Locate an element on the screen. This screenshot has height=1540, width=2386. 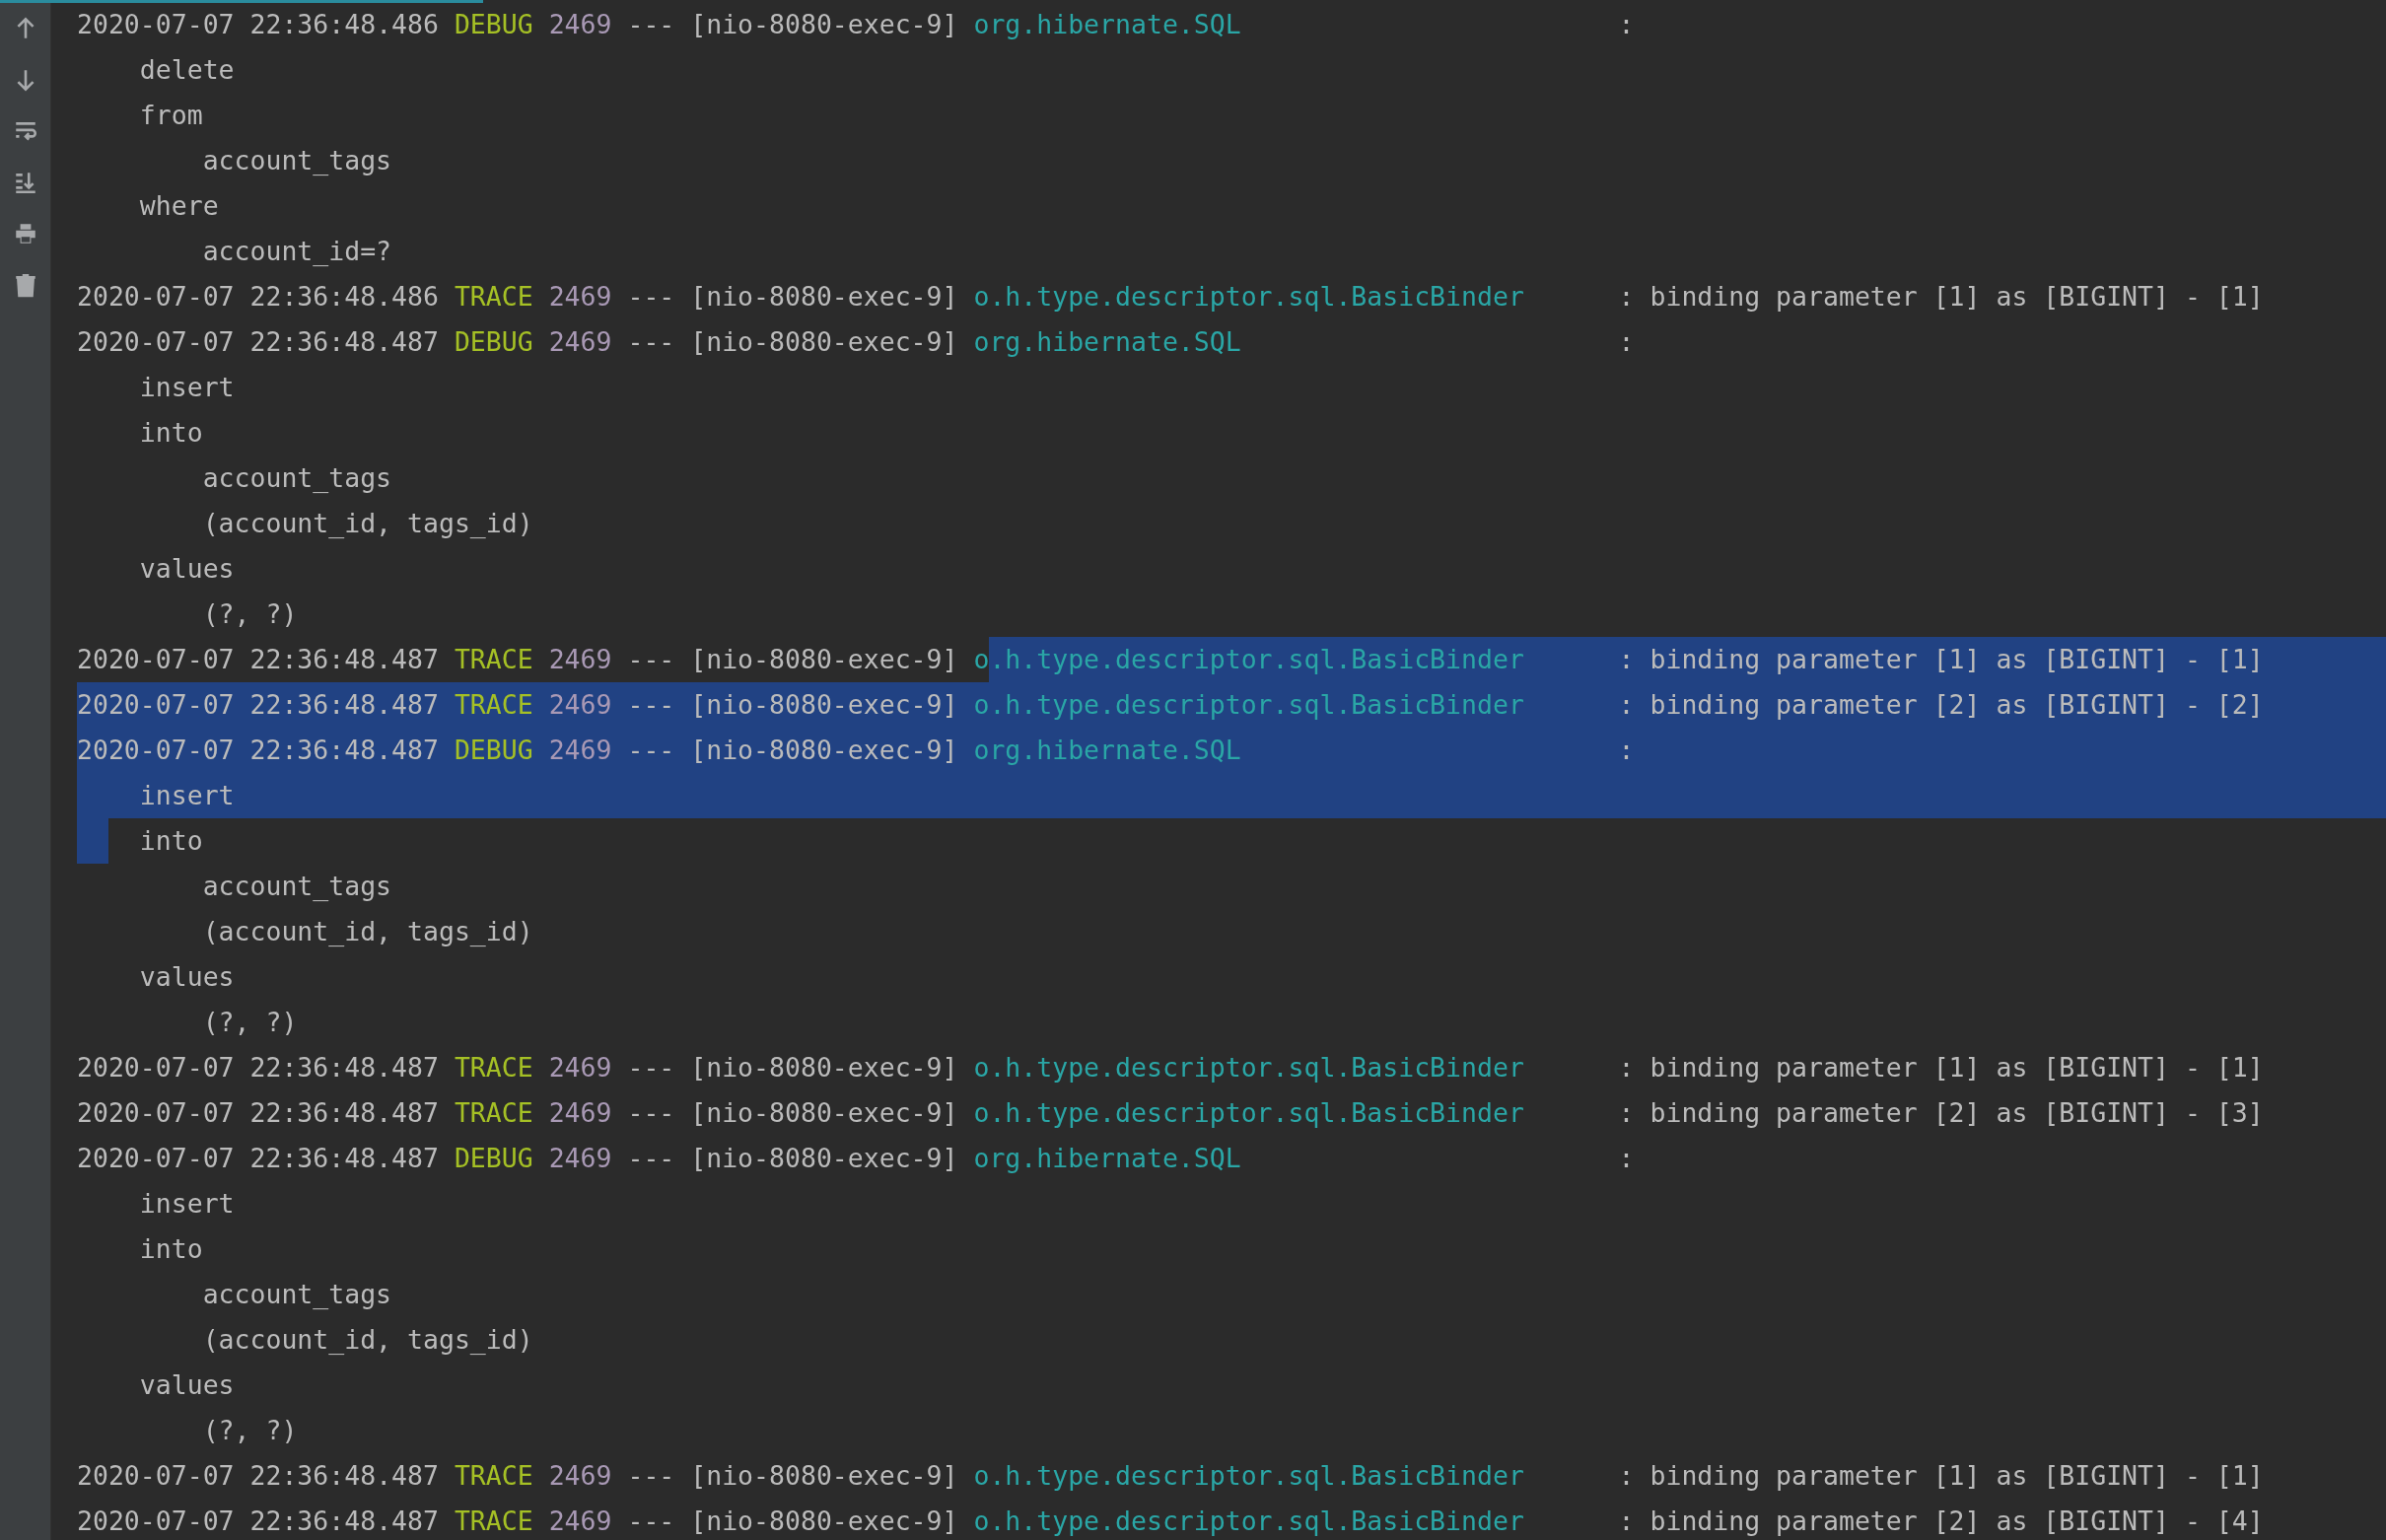
sql-keyword: from is located at coordinates (171, 115).